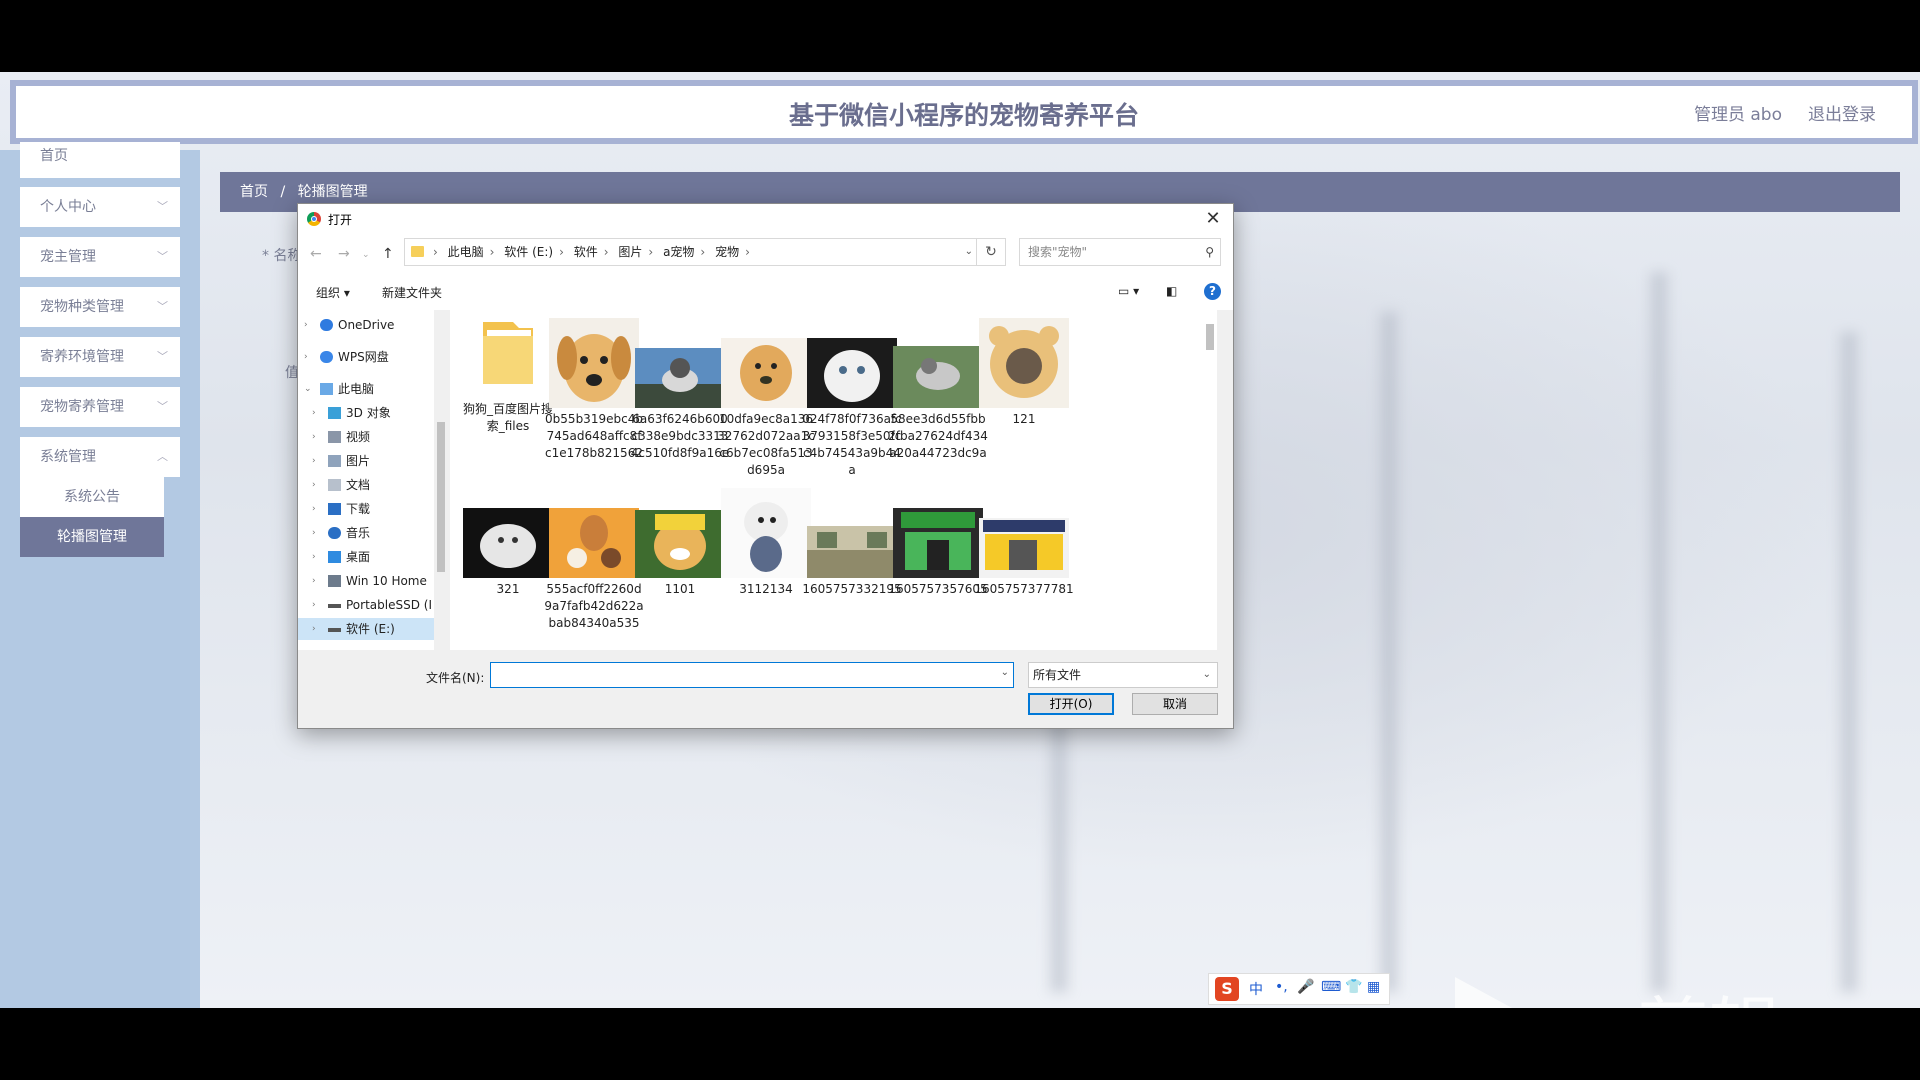 This screenshot has height=1080, width=1920. What do you see at coordinates (366, 255) in the screenshot?
I see `recent-dropdown-icon: ⌄` at bounding box center [366, 255].